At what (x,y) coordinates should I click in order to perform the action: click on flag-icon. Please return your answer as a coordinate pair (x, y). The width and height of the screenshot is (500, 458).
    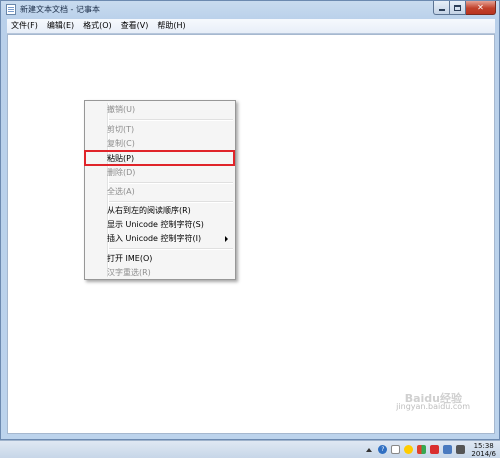
    Looking at the image, I should click on (422, 449).